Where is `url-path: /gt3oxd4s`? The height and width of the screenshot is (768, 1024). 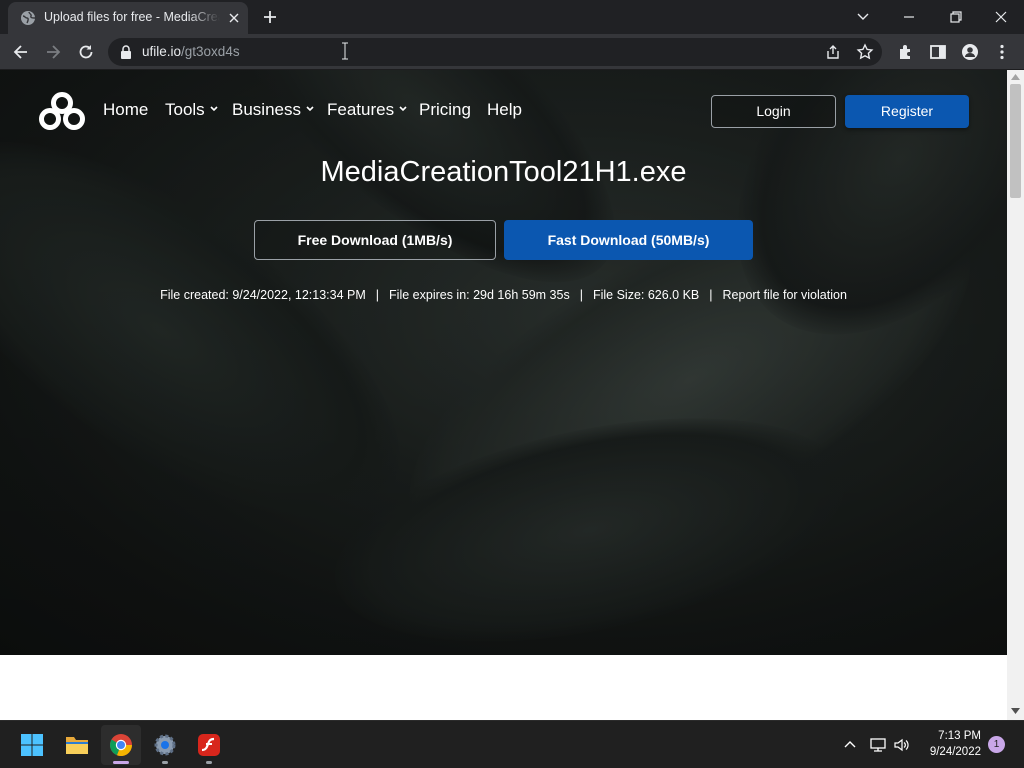 url-path: /gt3oxd4s is located at coordinates (210, 51).